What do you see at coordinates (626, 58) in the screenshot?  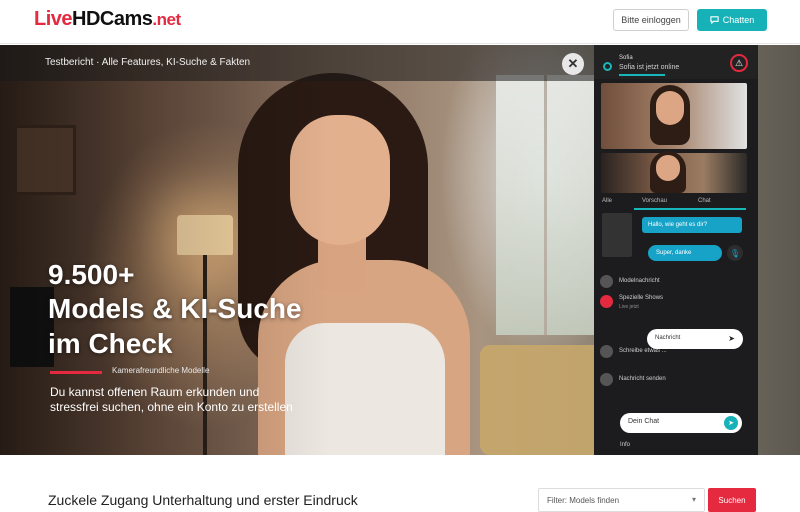 I see `model-name: Sofia` at bounding box center [626, 58].